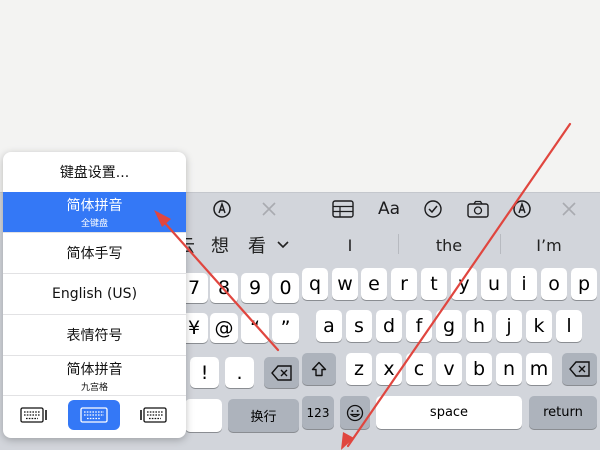 The height and width of the screenshot is (450, 600). I want to click on key-n: n, so click(509, 369).